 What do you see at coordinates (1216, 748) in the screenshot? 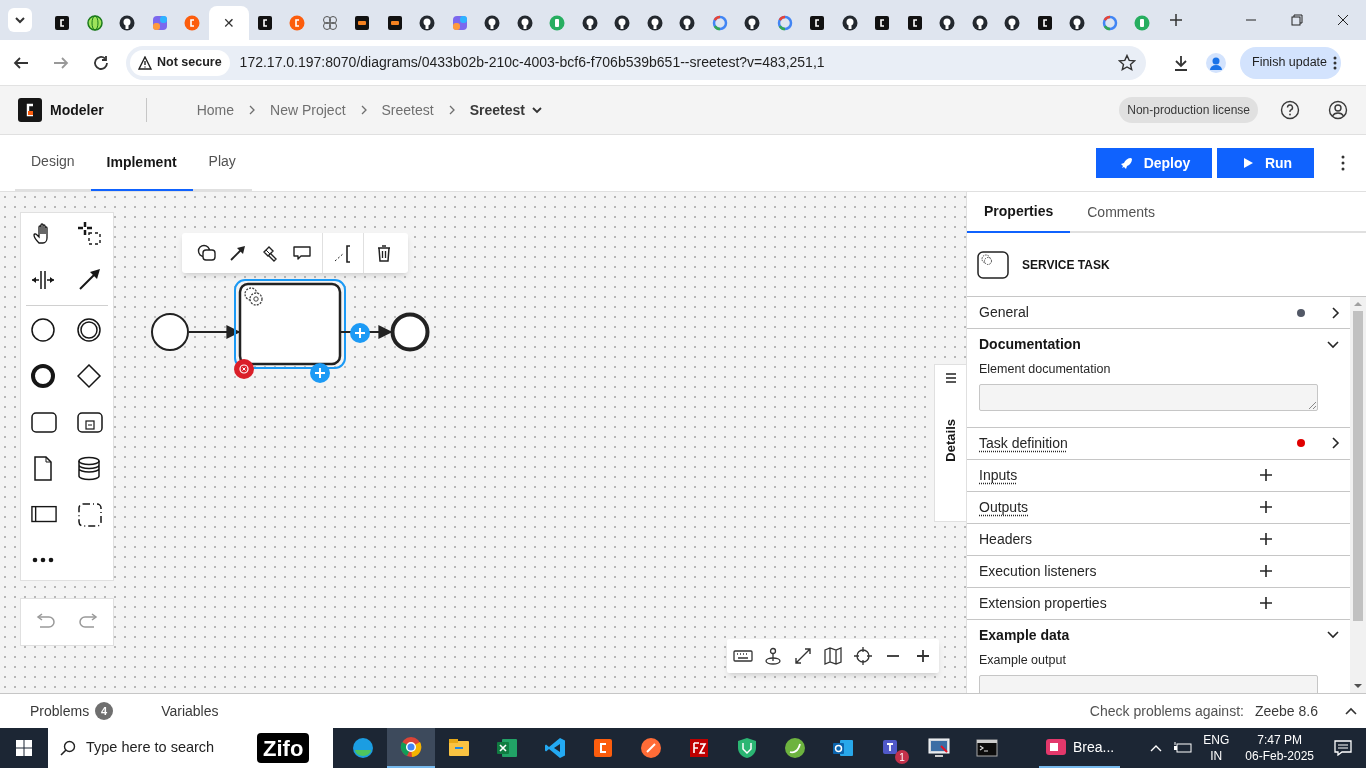
I see `language-indicator: ENG IN` at bounding box center [1216, 748].